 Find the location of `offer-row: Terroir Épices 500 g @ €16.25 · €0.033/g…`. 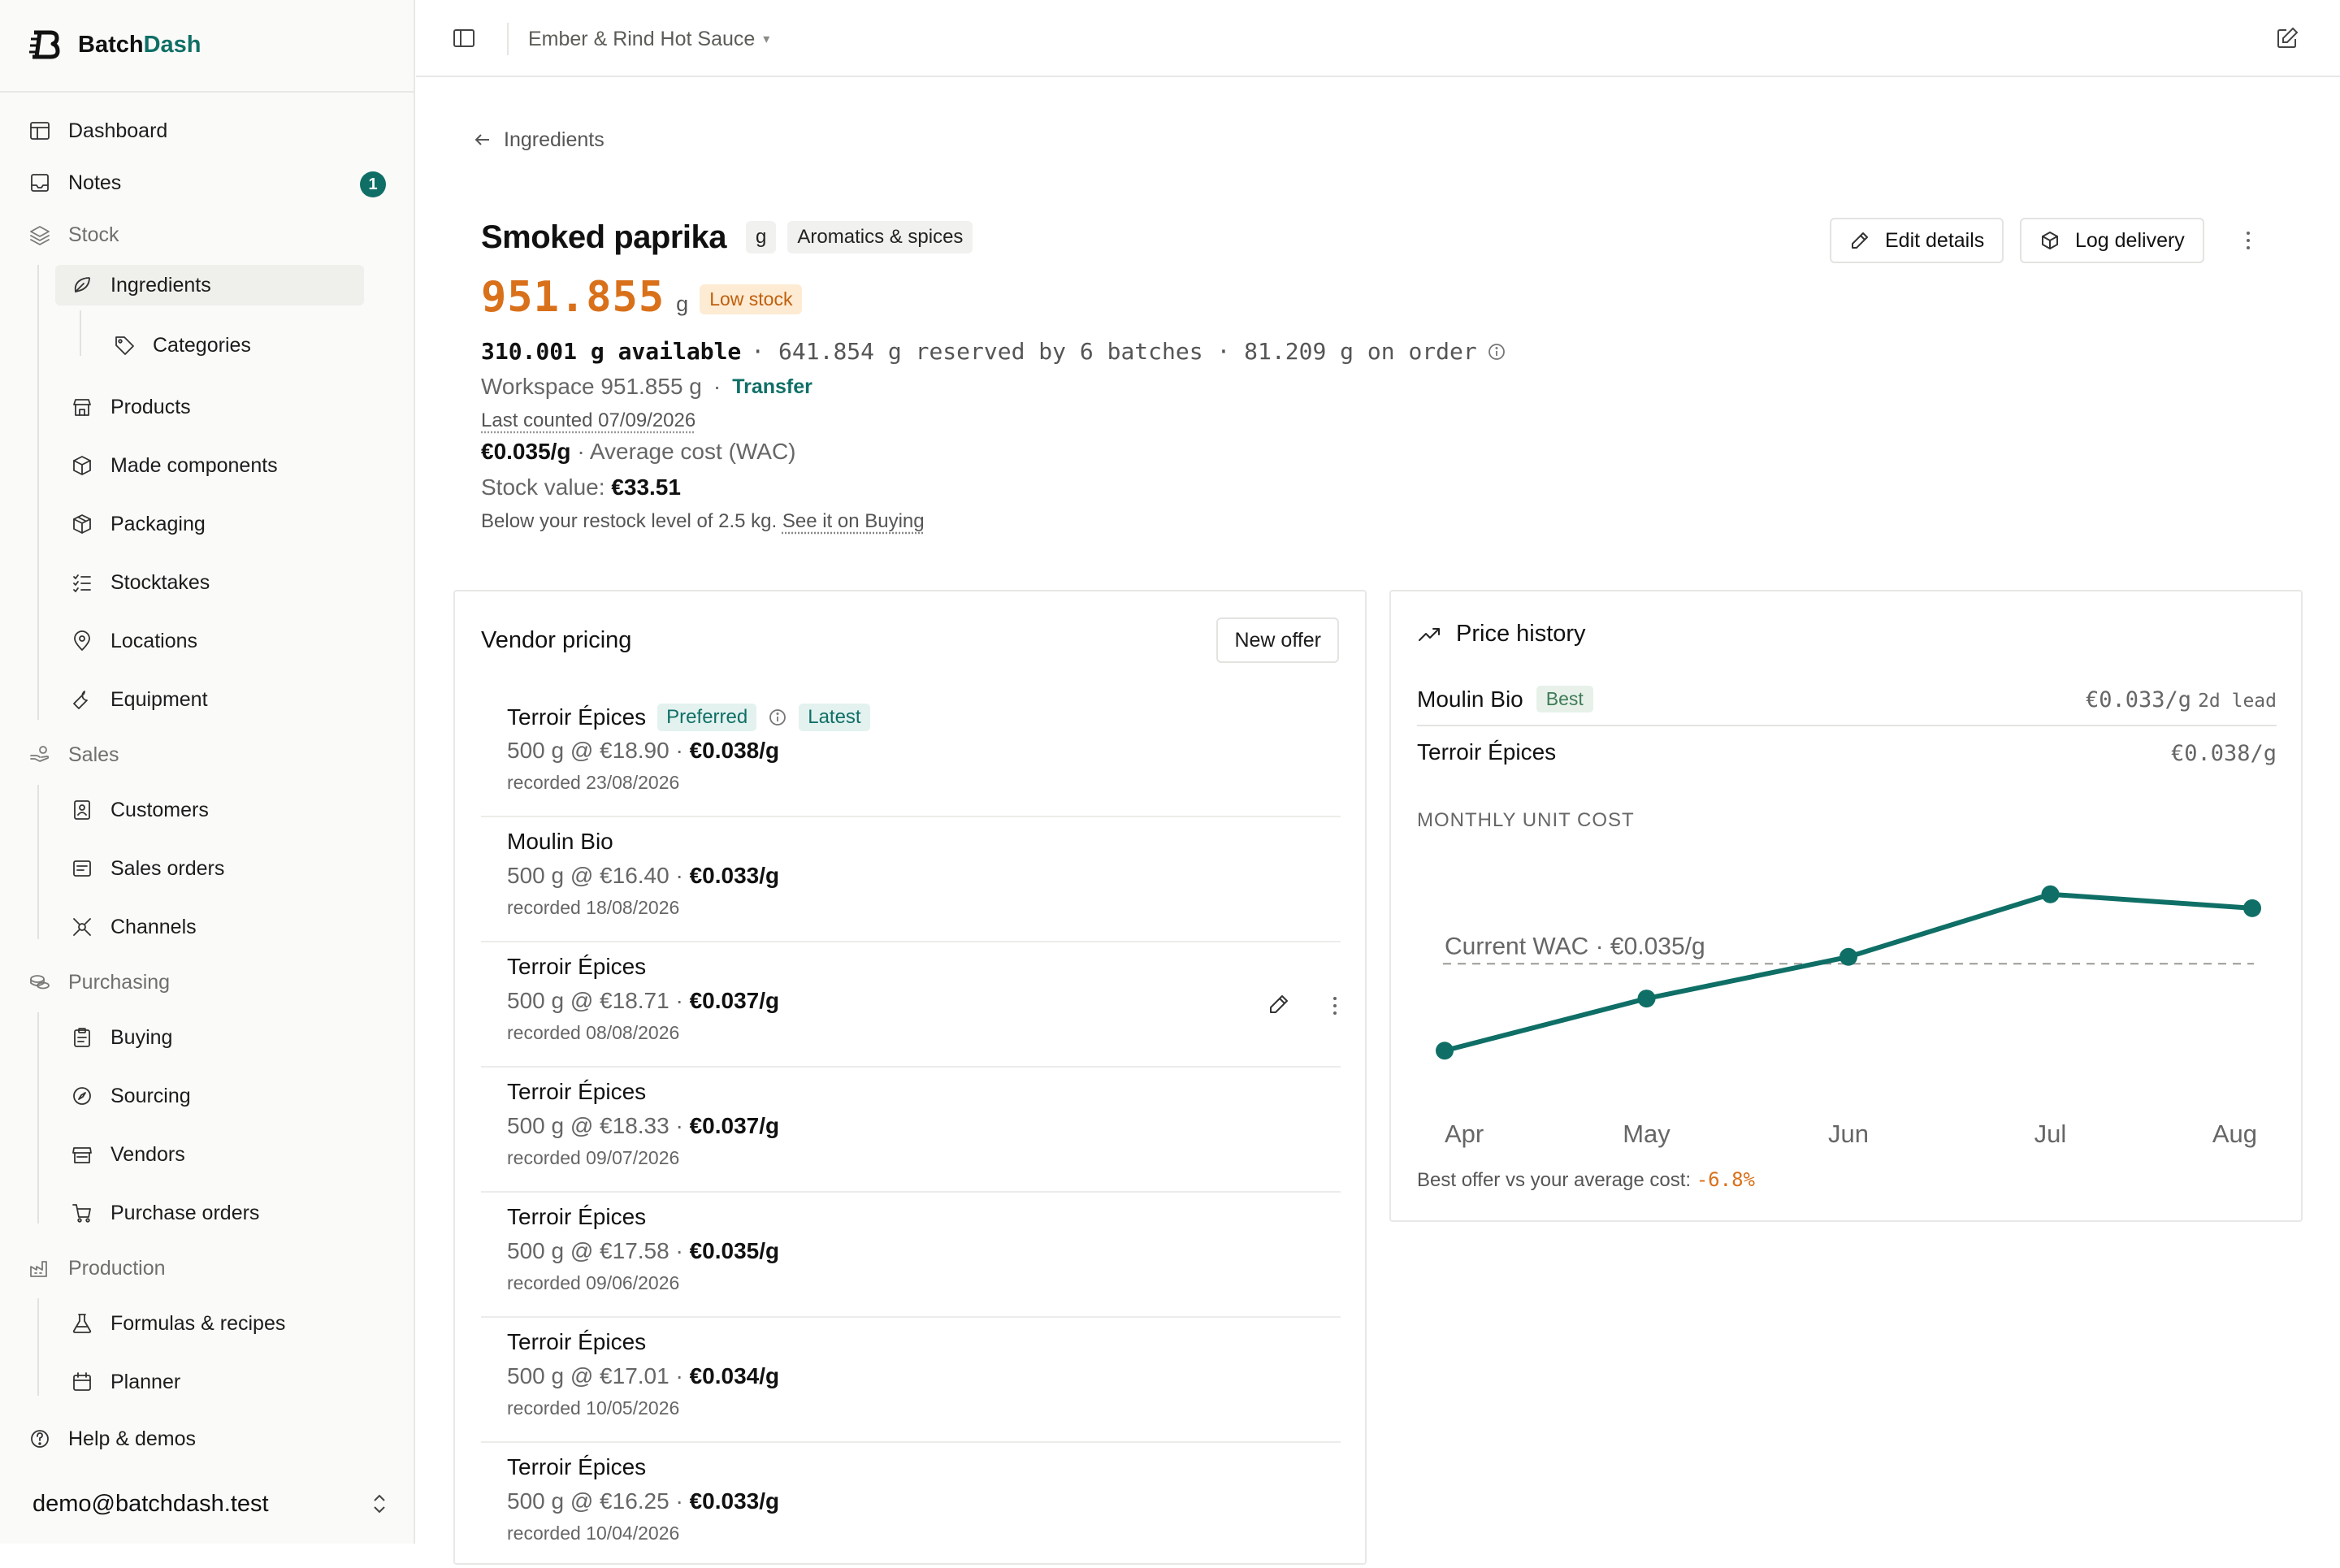

offer-row: Terroir Épices 500 g @ €16.25 · €0.033/g… is located at coordinates (911, 1505).